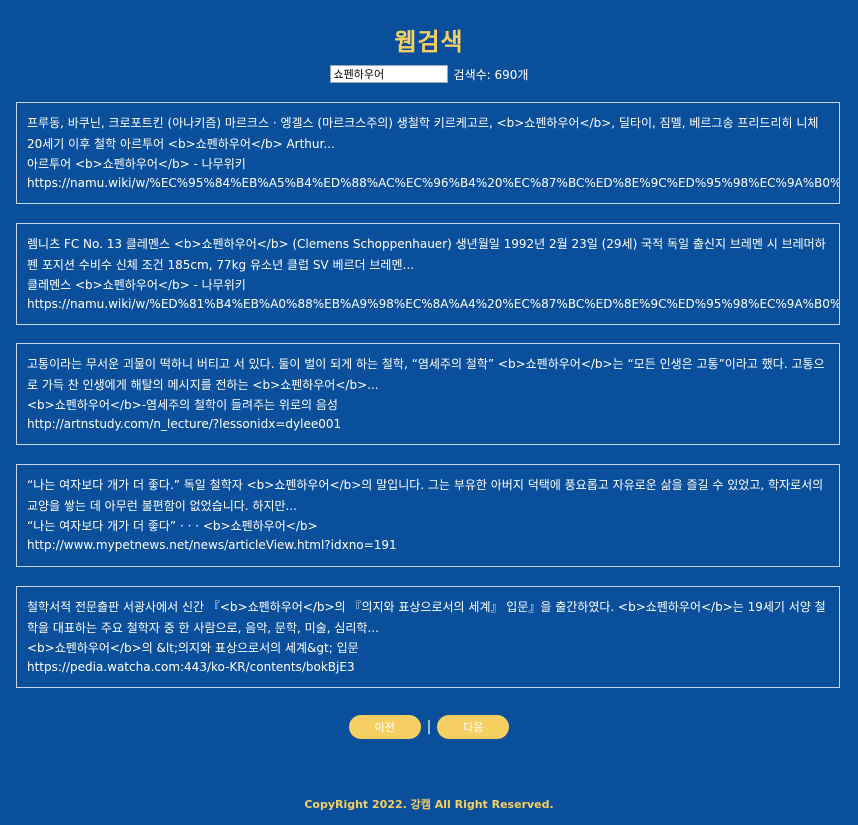 This screenshot has height=825, width=858. Describe the element at coordinates (429, 42) in the screenshot. I see `page-title: 웹검색` at that location.